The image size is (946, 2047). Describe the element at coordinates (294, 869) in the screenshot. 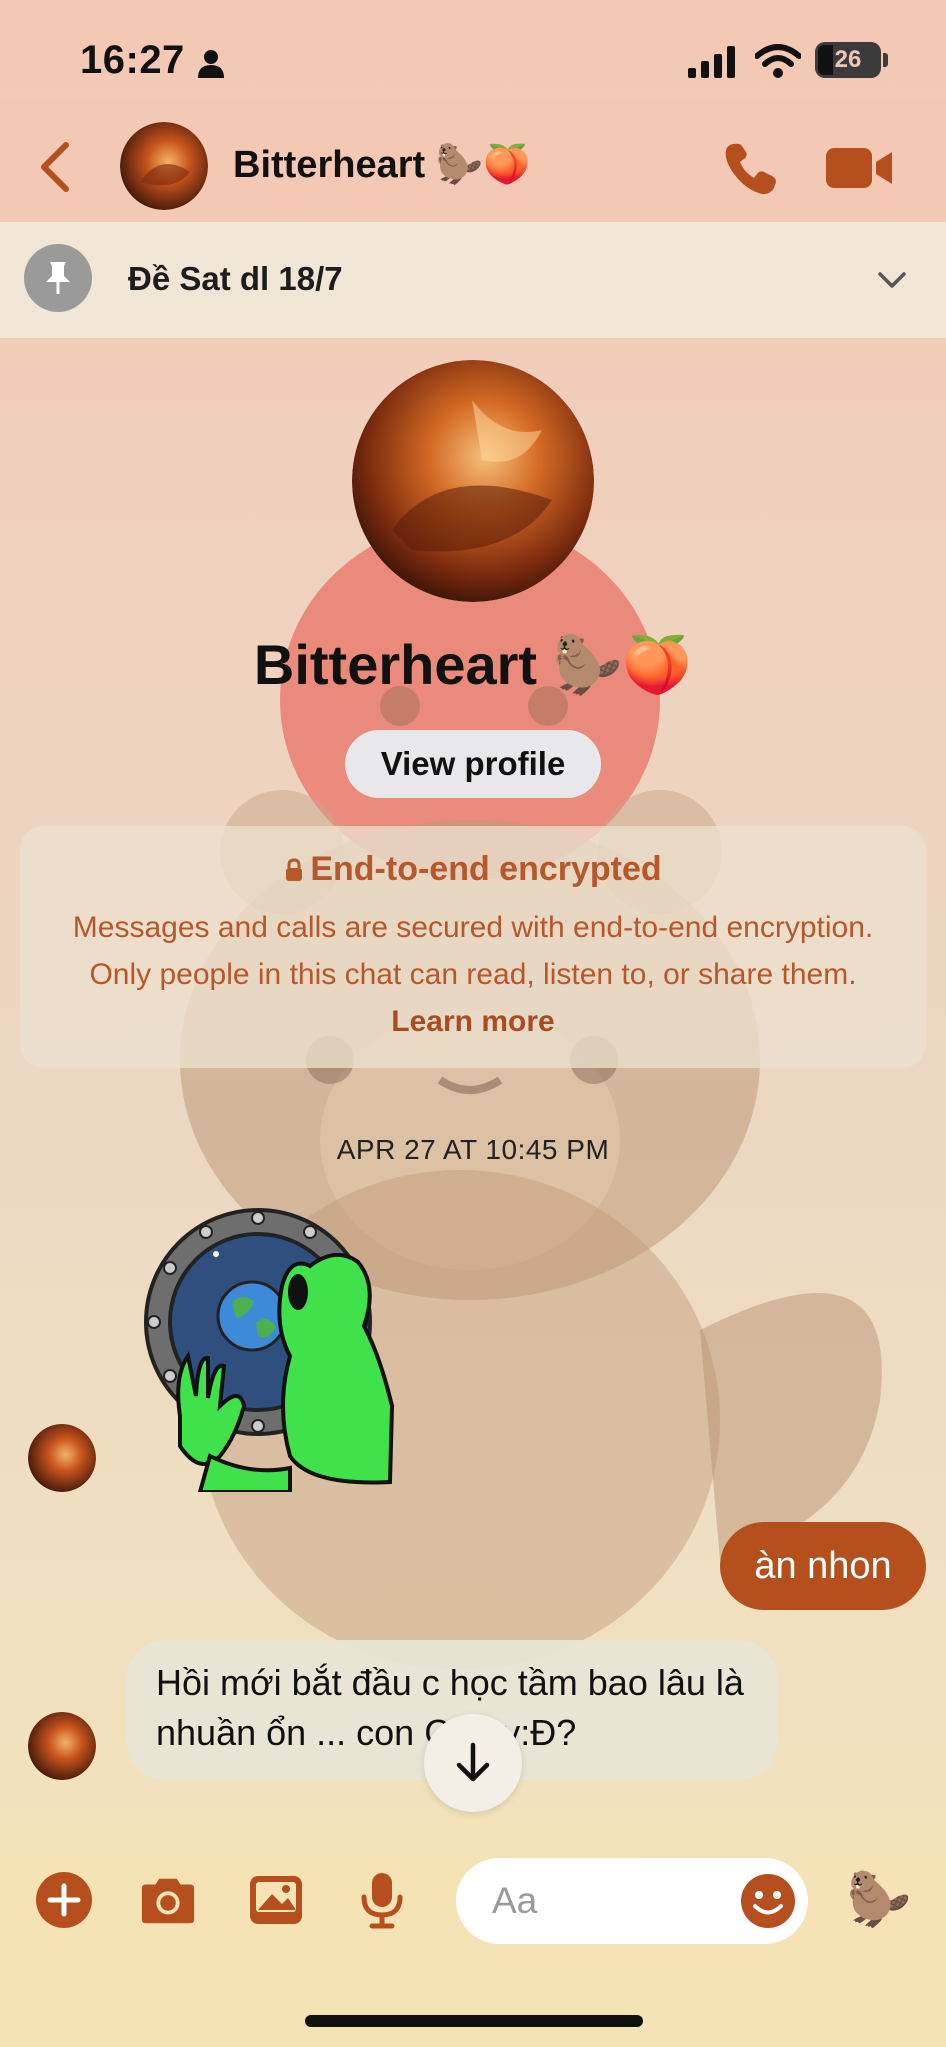

I see `lock-icon` at that location.